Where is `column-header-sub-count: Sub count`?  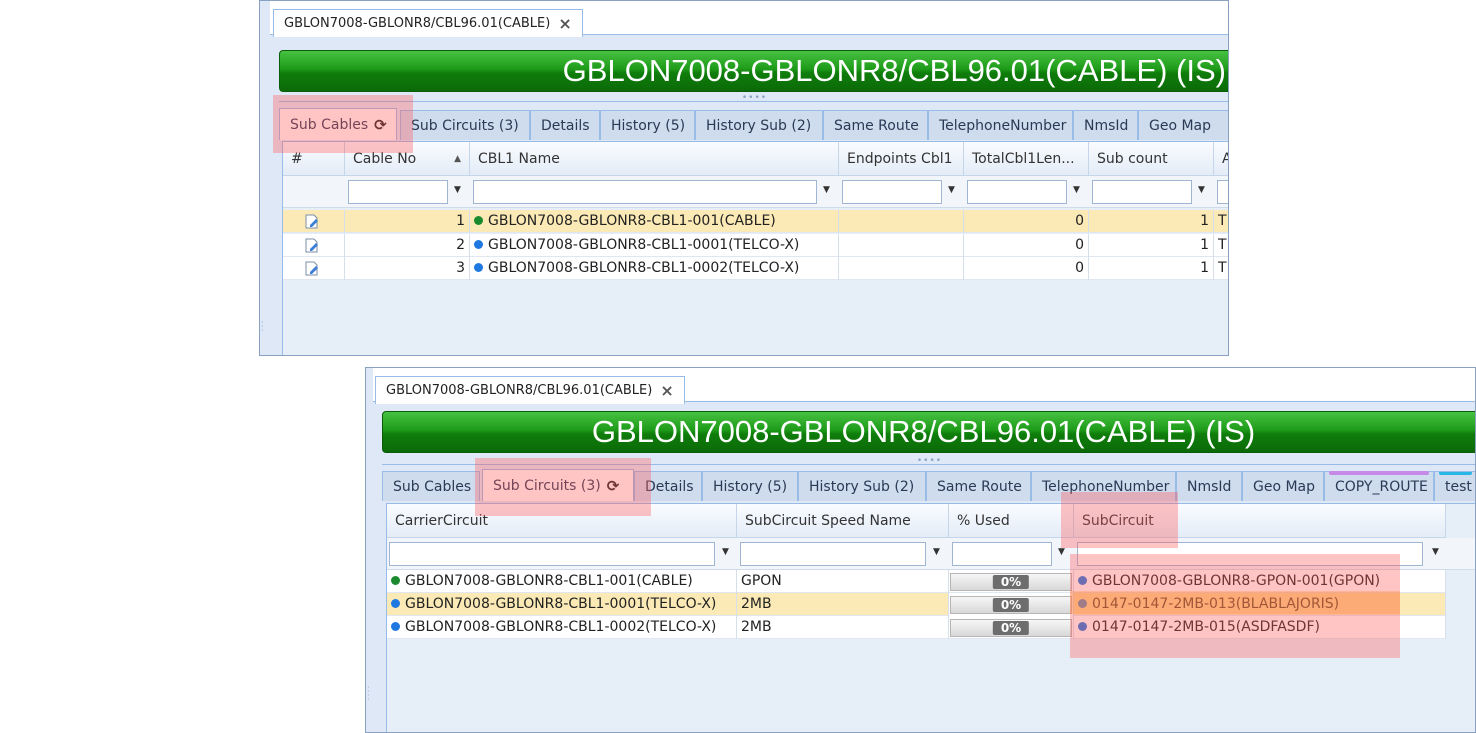 column-header-sub-count: Sub count is located at coordinates (1151, 159).